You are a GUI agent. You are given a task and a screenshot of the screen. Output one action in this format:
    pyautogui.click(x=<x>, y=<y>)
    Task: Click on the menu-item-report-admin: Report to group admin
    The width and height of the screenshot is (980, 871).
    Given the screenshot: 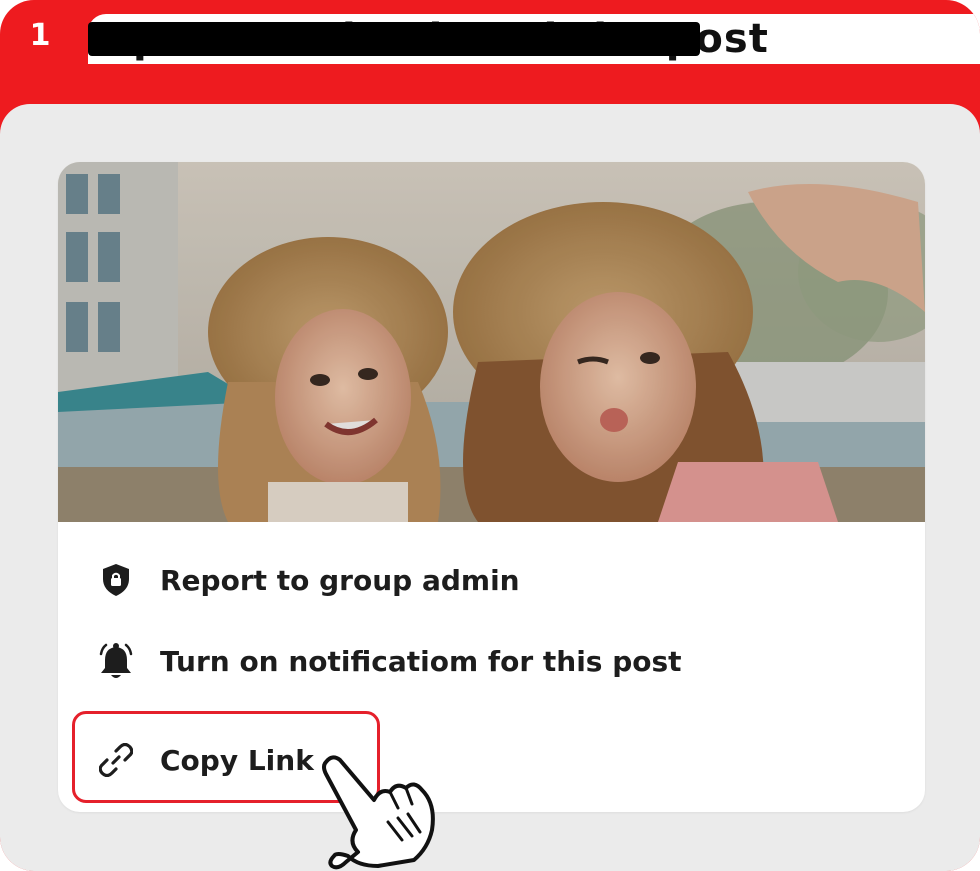 What is the action you would take?
    pyautogui.click(x=309, y=580)
    